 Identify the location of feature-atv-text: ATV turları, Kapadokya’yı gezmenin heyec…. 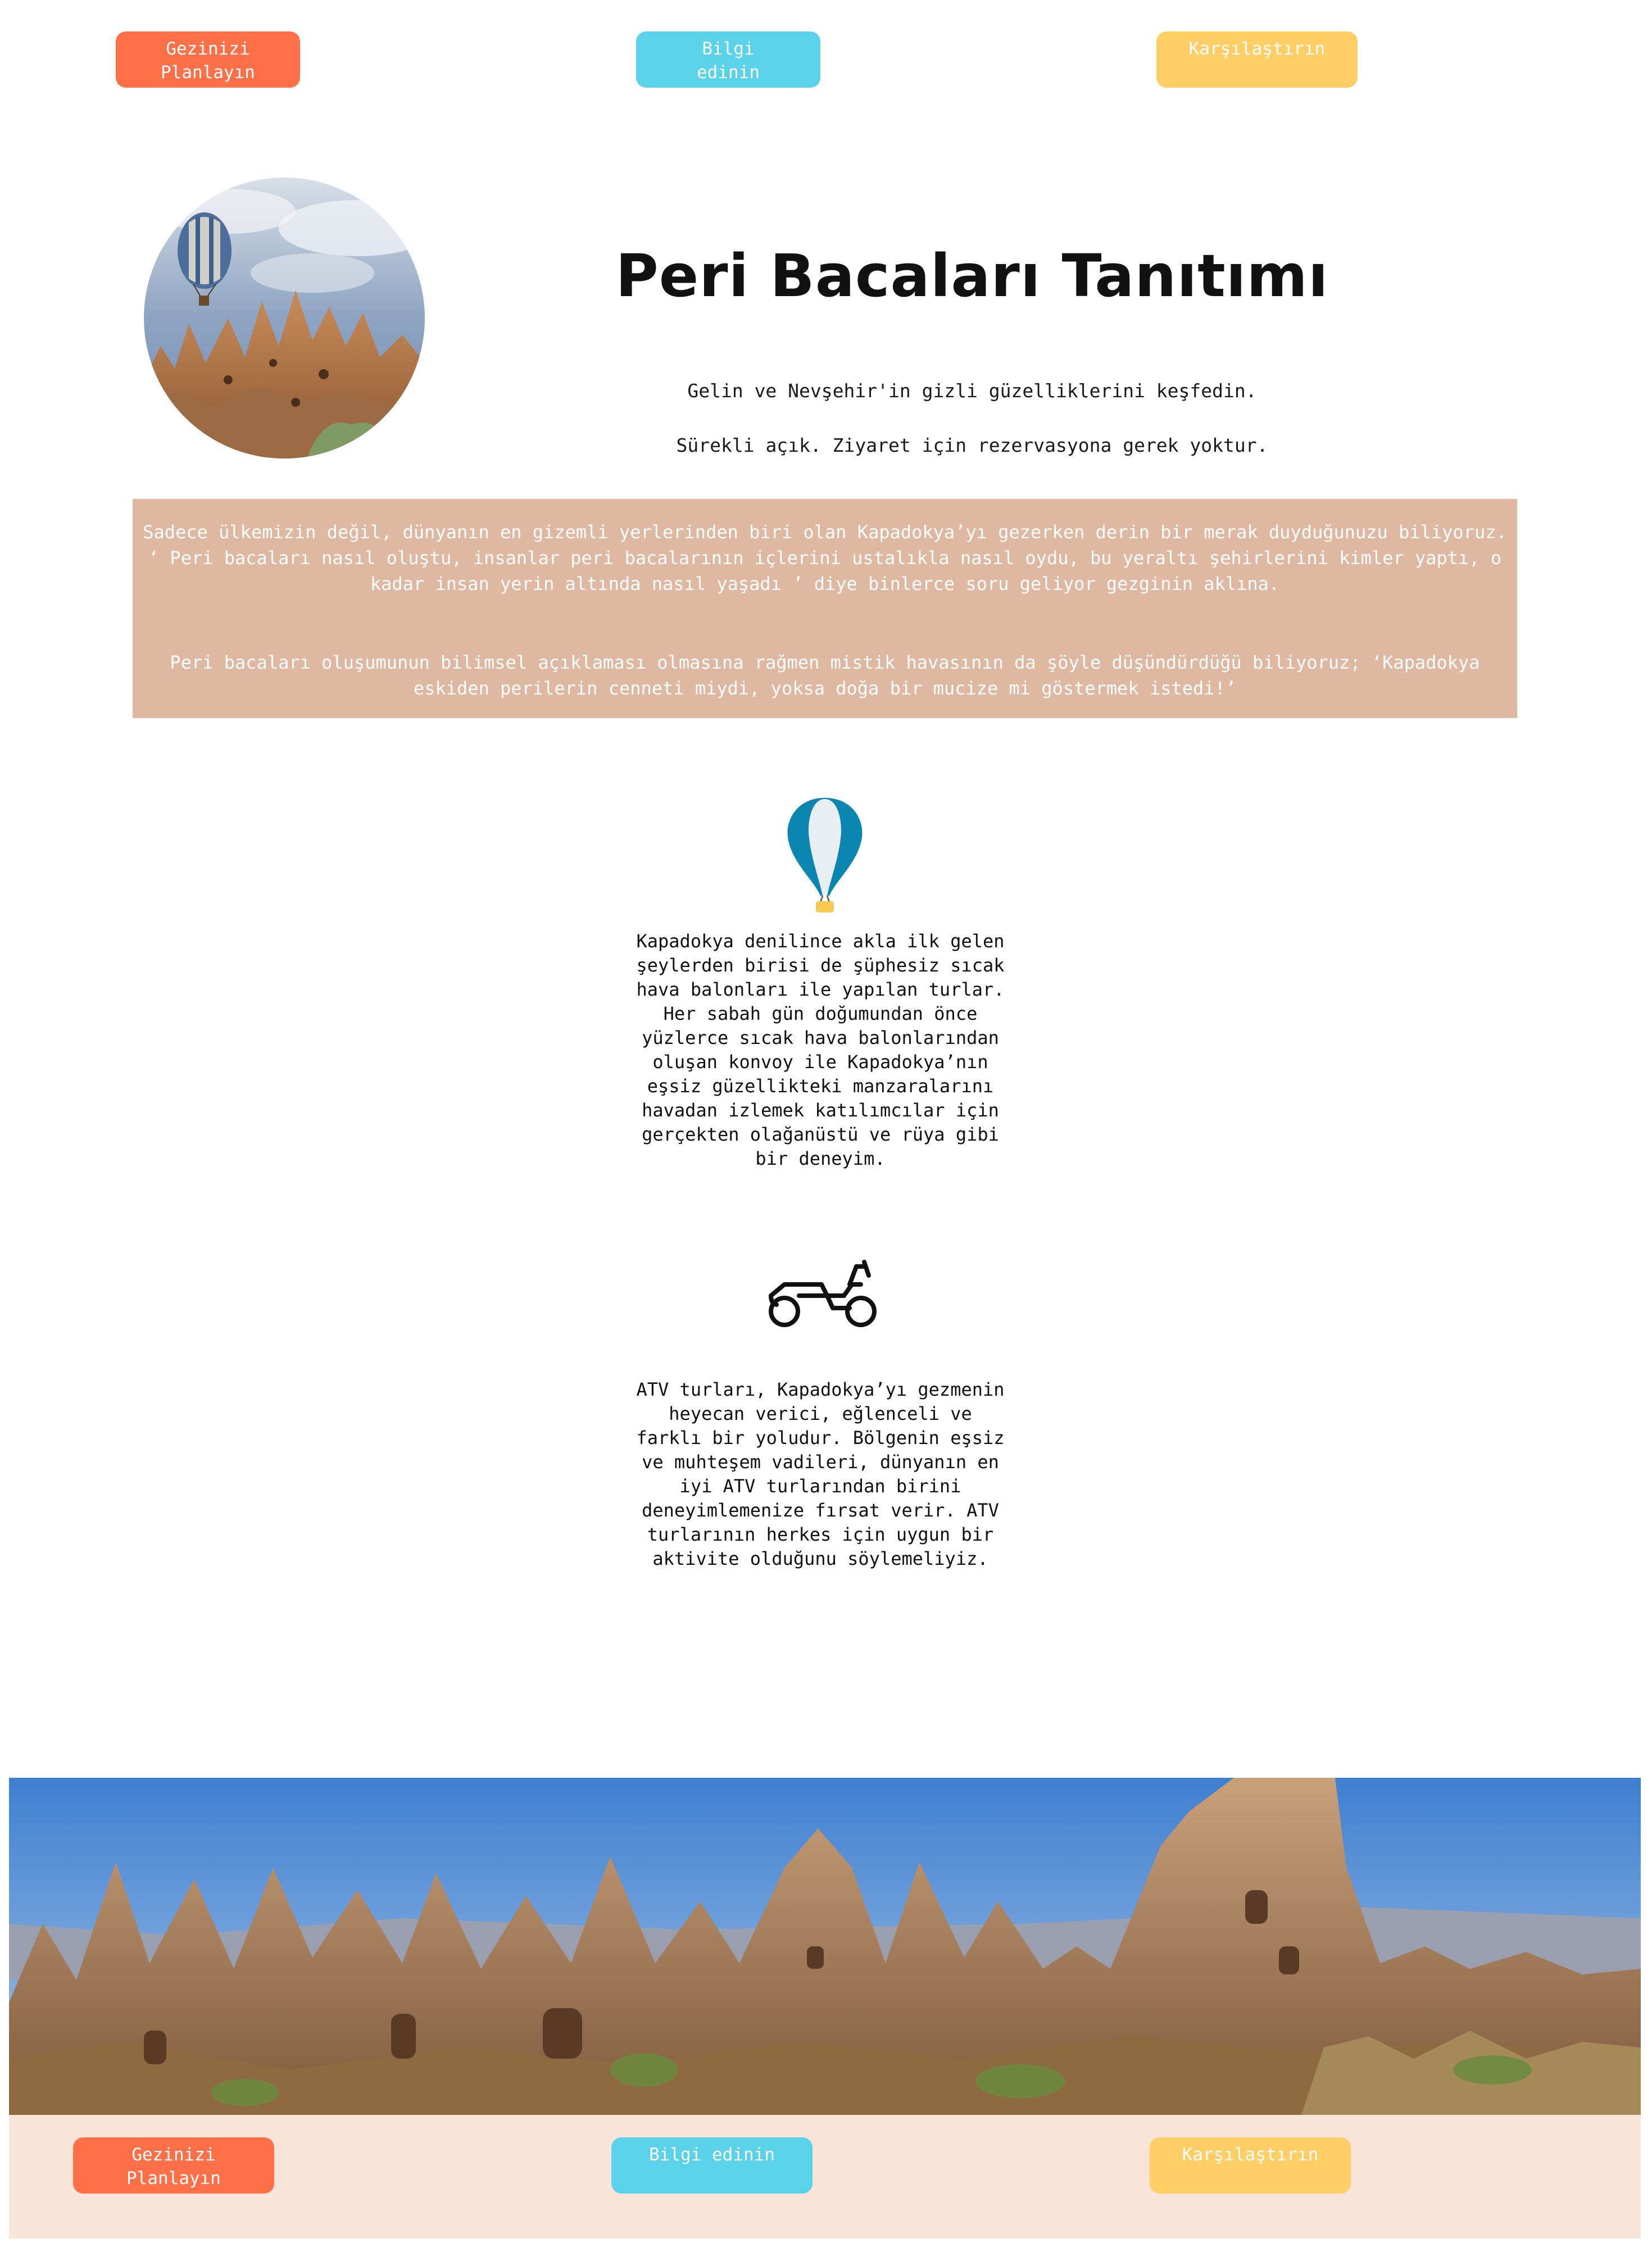
(820, 1474).